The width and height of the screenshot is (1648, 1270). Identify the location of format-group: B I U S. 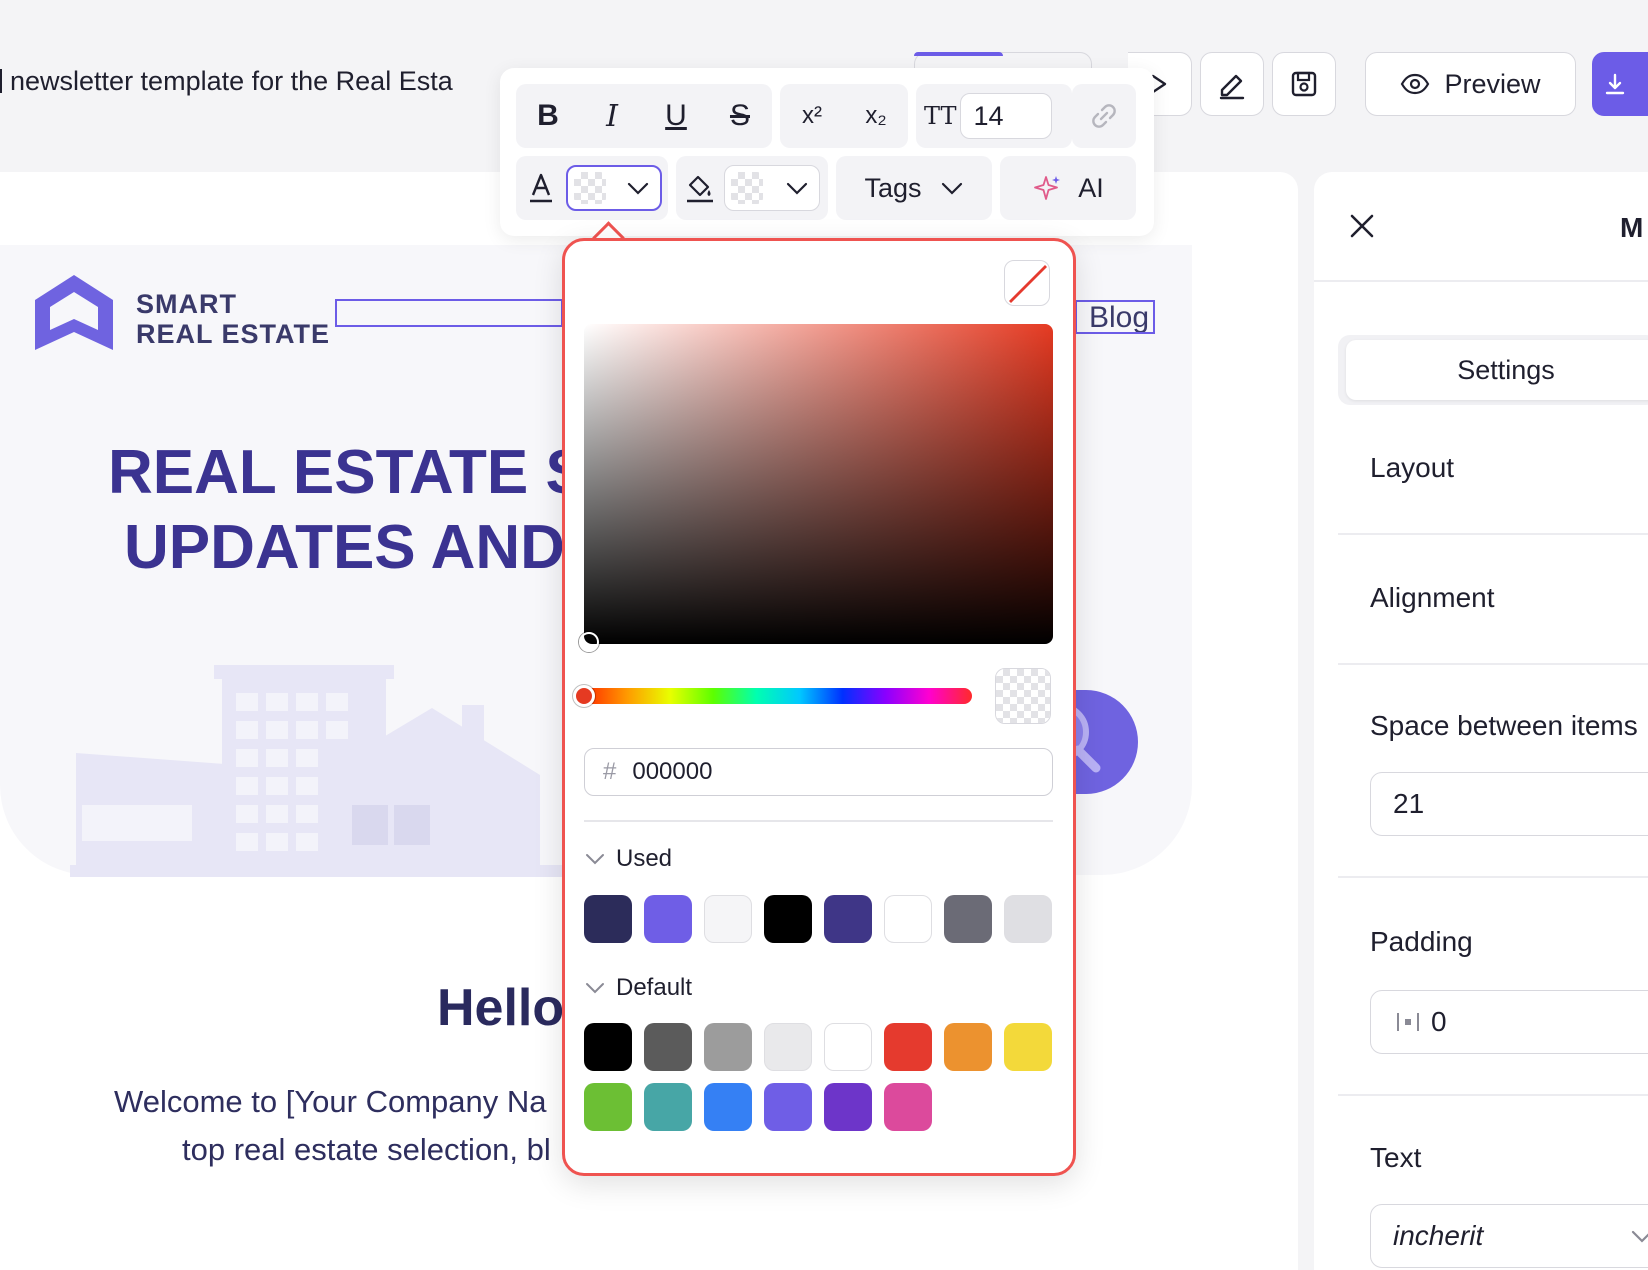
(644, 116).